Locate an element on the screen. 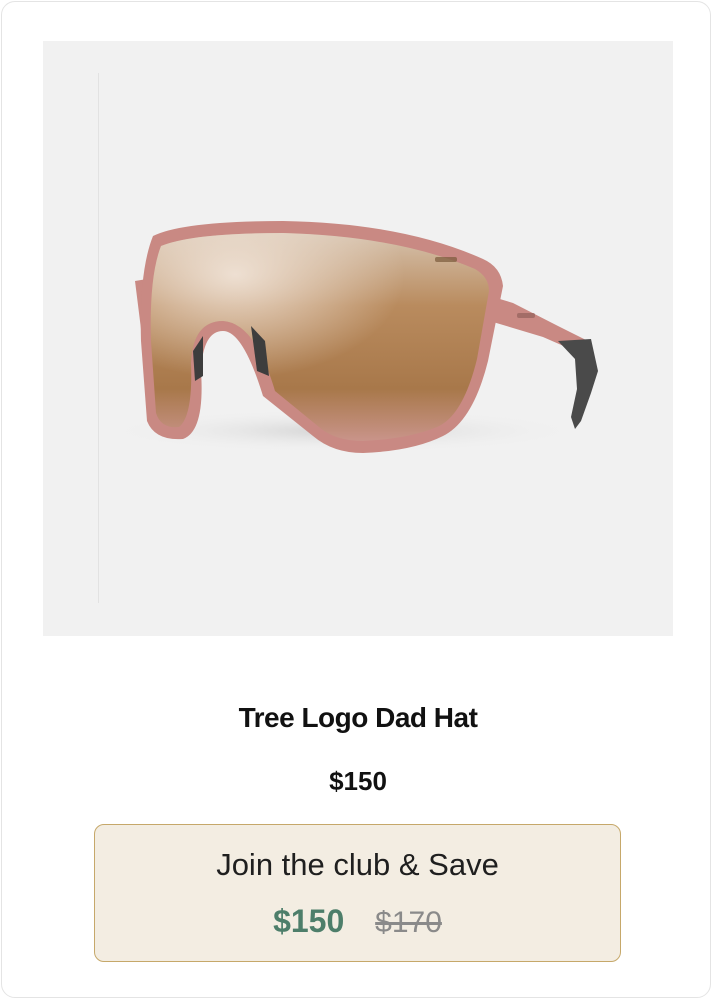 The image size is (714, 1001). join-club-label: Join the club & Save is located at coordinates (357, 864).